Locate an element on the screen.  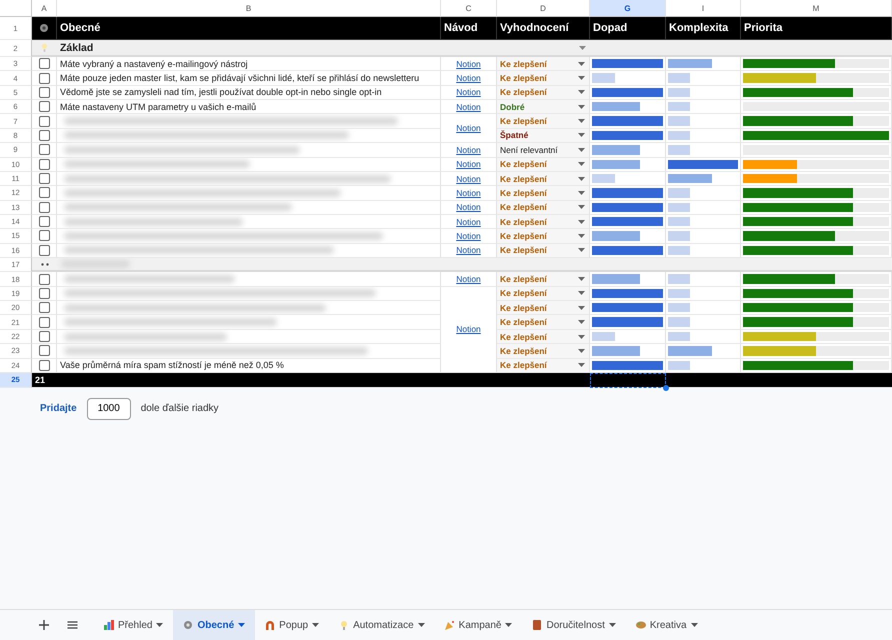
sheet-tab: Obecné is located at coordinates (214, 625).